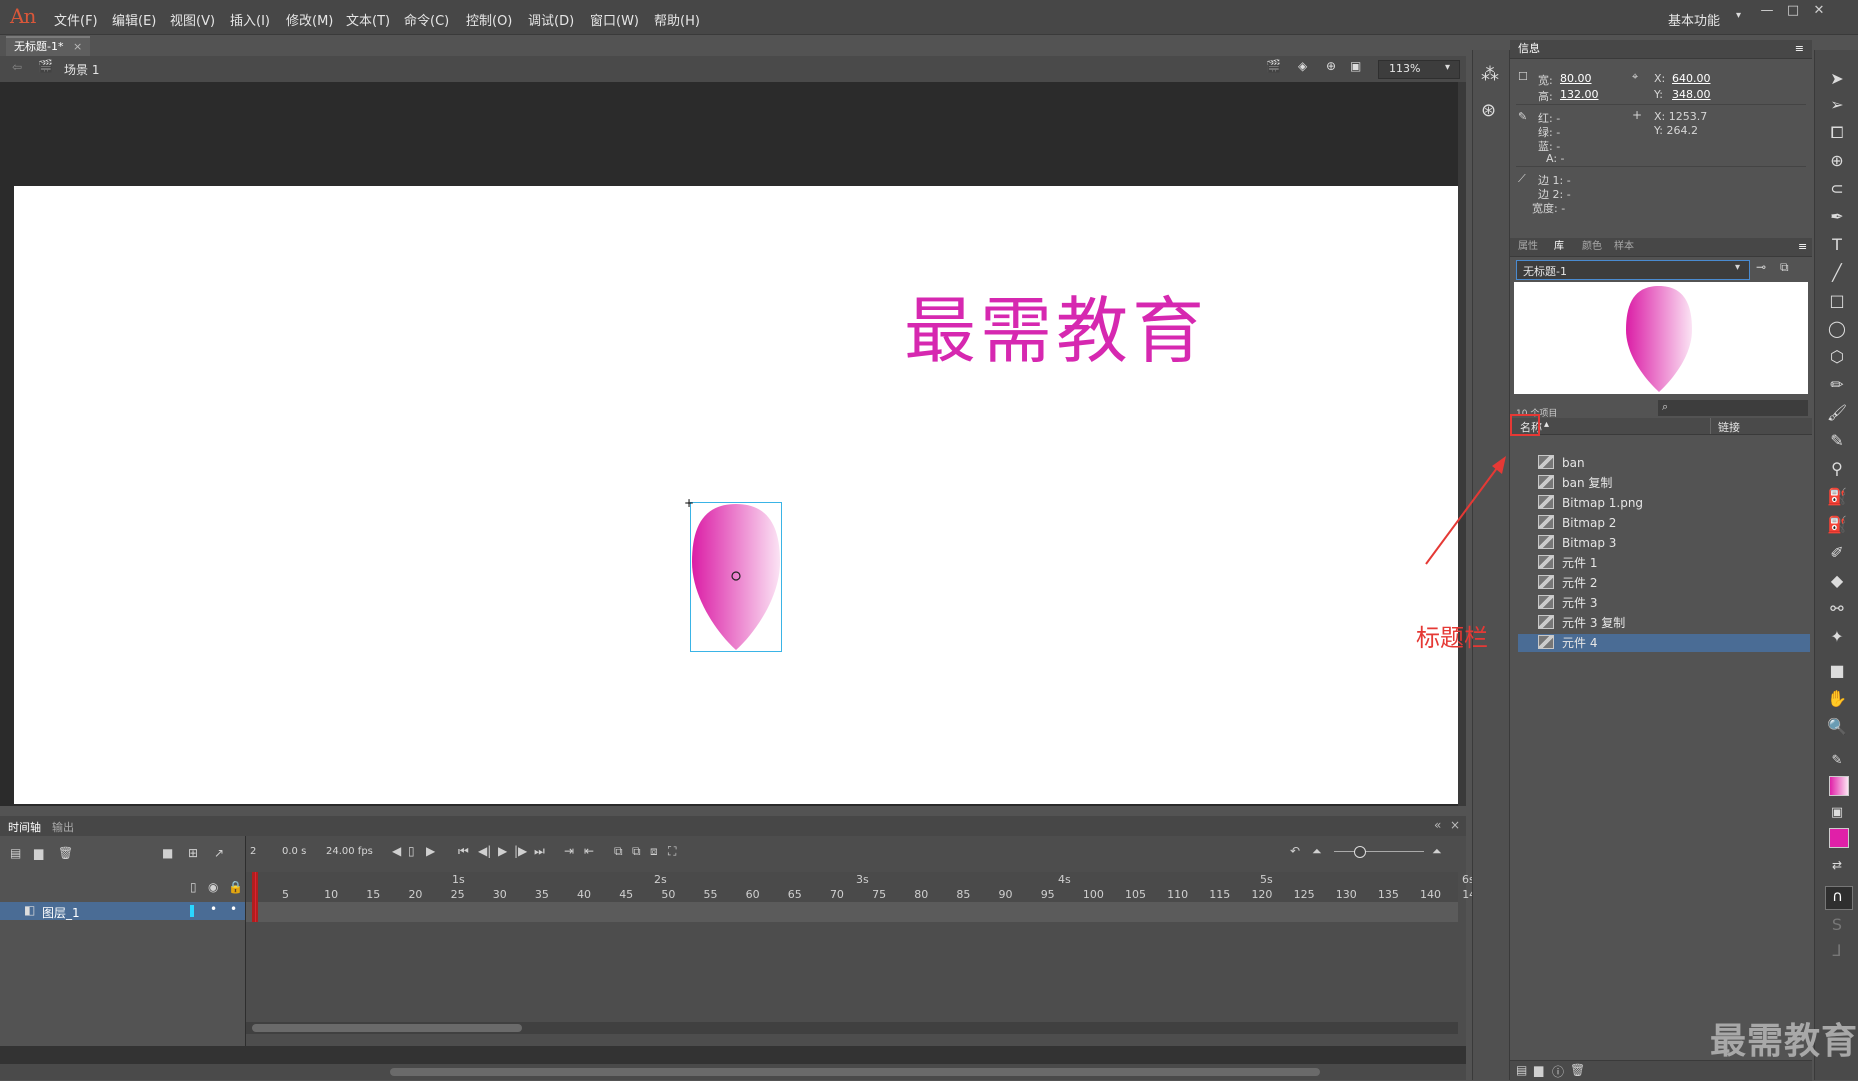 Image resolution: width=1858 pixels, height=1081 pixels. I want to click on frame-rate: 24.00 fps, so click(349, 851).